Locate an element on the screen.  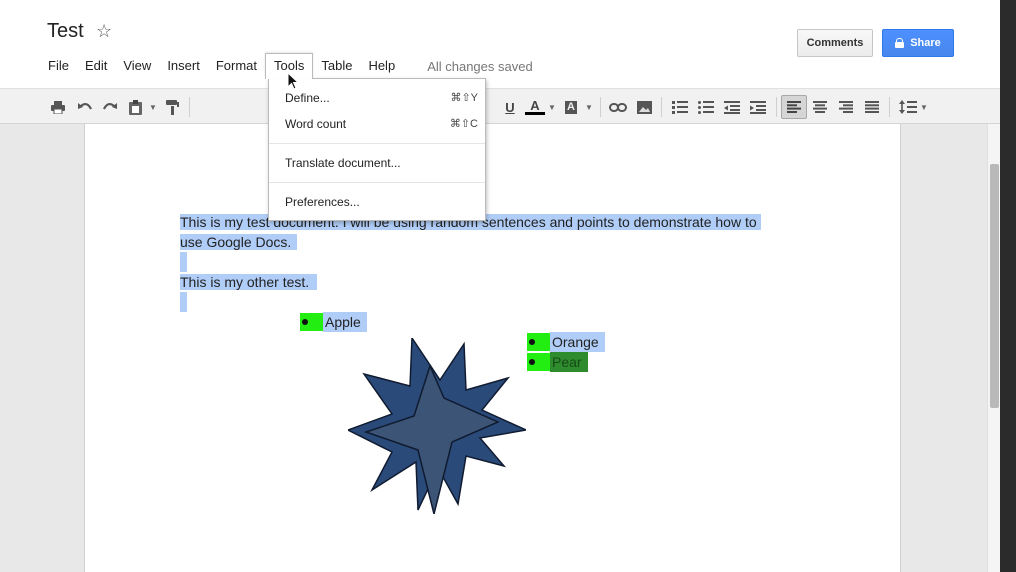
text-color-icon: A is located at coordinates (535, 107).